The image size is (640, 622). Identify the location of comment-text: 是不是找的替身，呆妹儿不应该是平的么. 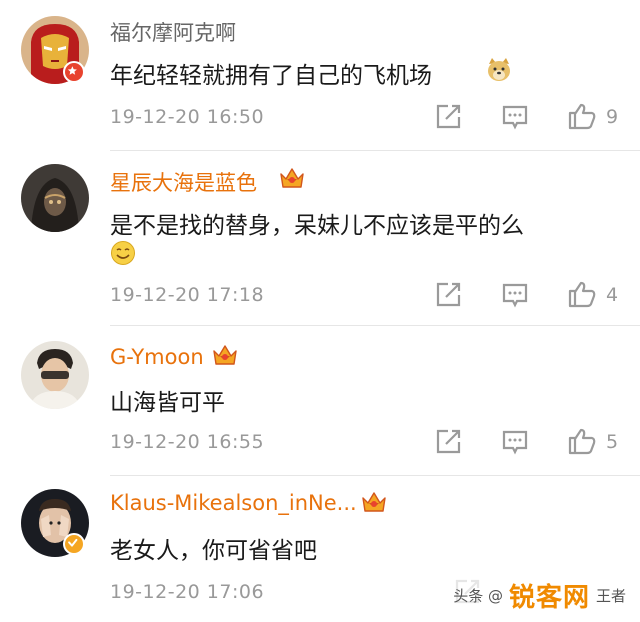
(317, 223).